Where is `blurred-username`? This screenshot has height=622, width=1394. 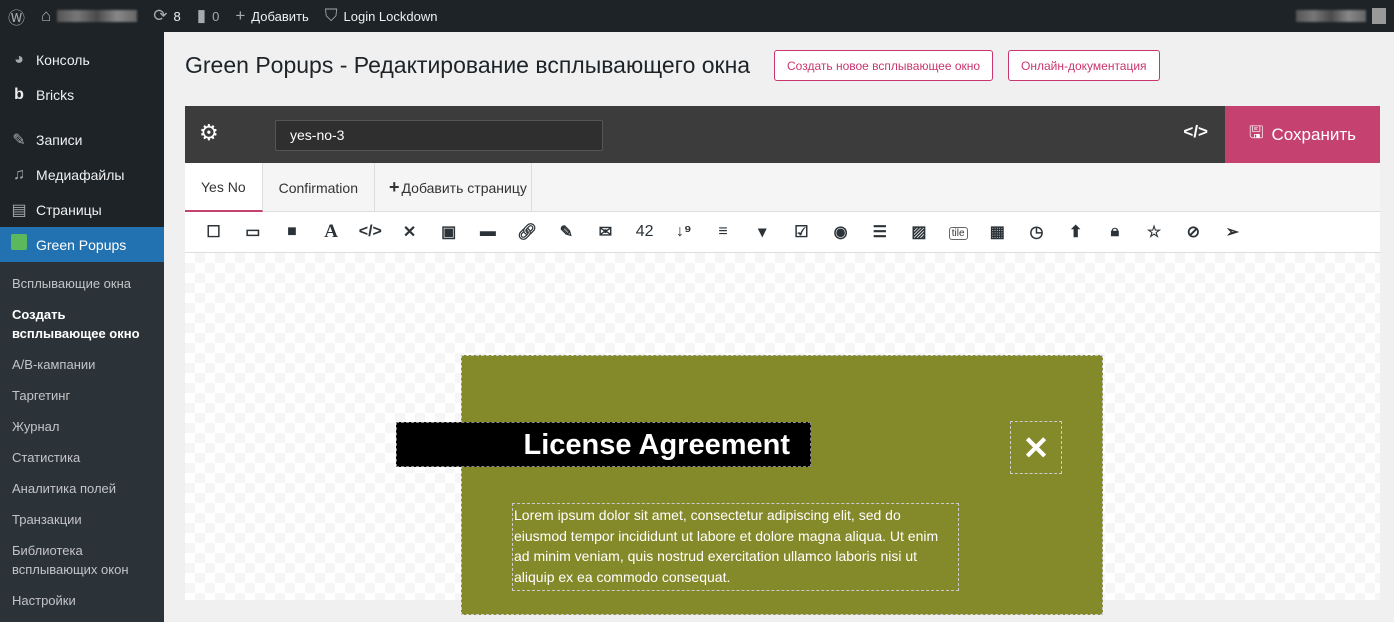 blurred-username is located at coordinates (1331, 16).